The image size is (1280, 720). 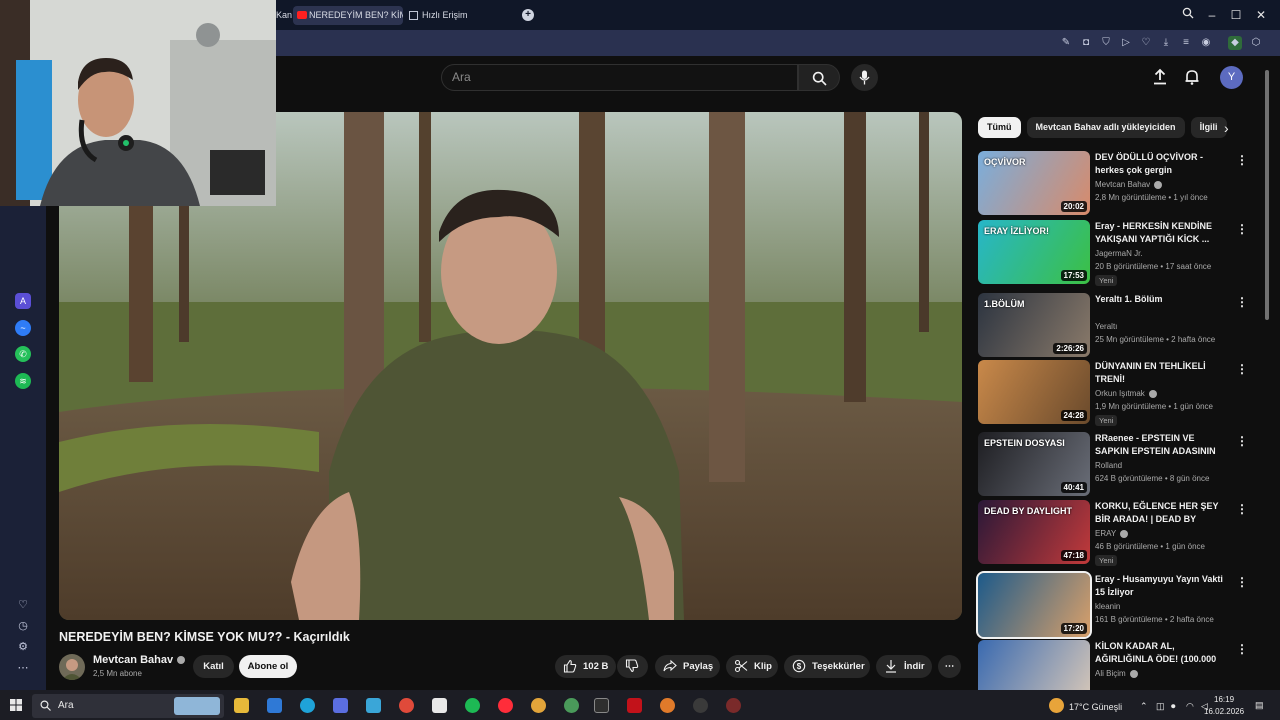 I want to click on clip-button: Klip, so click(x=752, y=666).